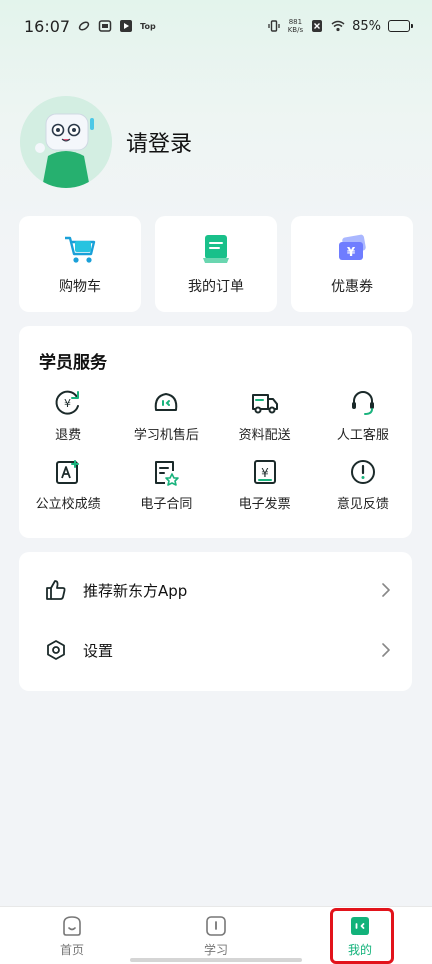 This screenshot has height=964, width=432. What do you see at coordinates (215, 949) in the screenshot?
I see `nav-study-label: 学习` at bounding box center [215, 949].